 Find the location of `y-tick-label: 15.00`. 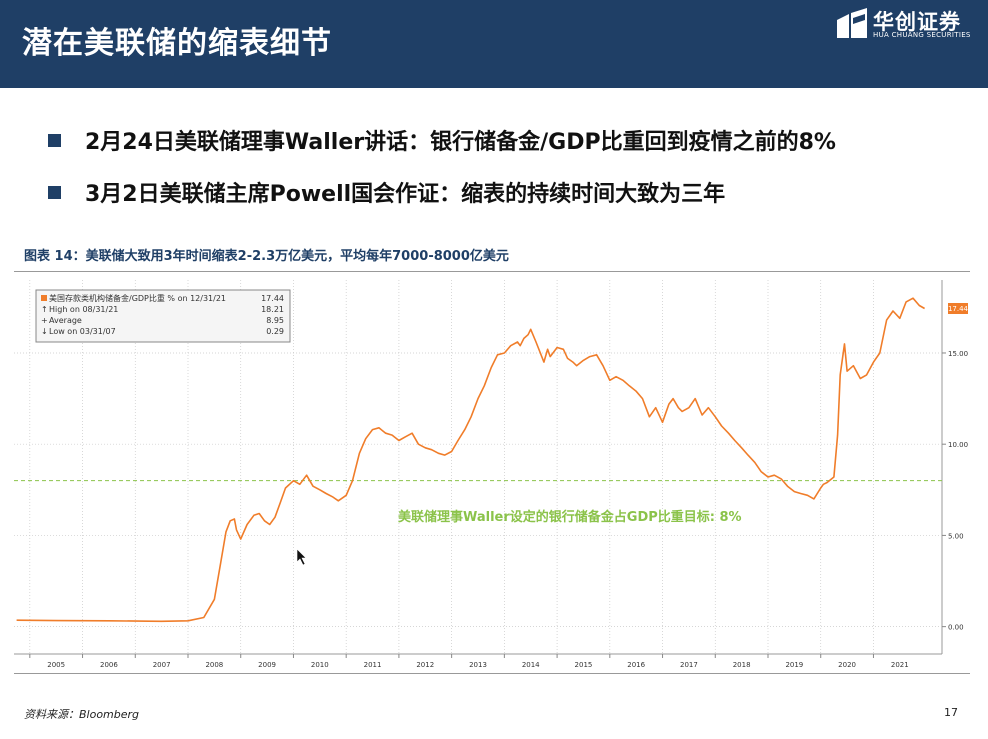

y-tick-label: 15.00 is located at coordinates (958, 354).